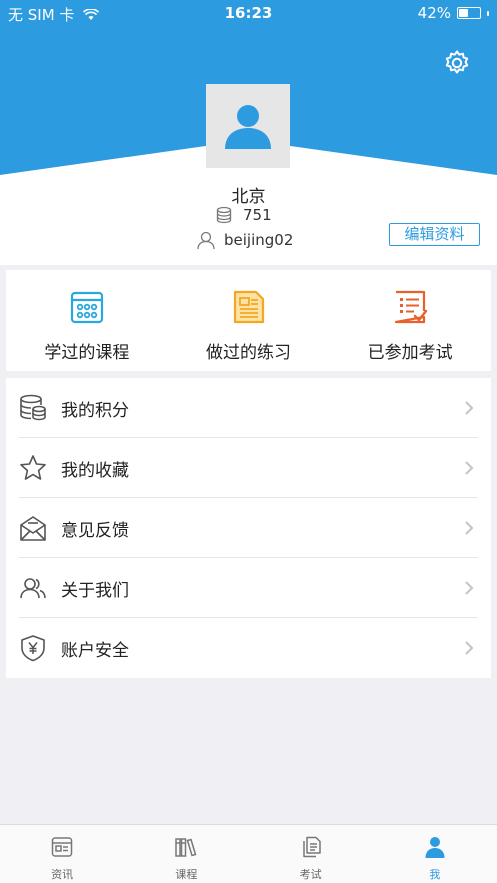 The width and height of the screenshot is (497, 883). I want to click on menu-item-favorites: 我的收藏, so click(248, 468).